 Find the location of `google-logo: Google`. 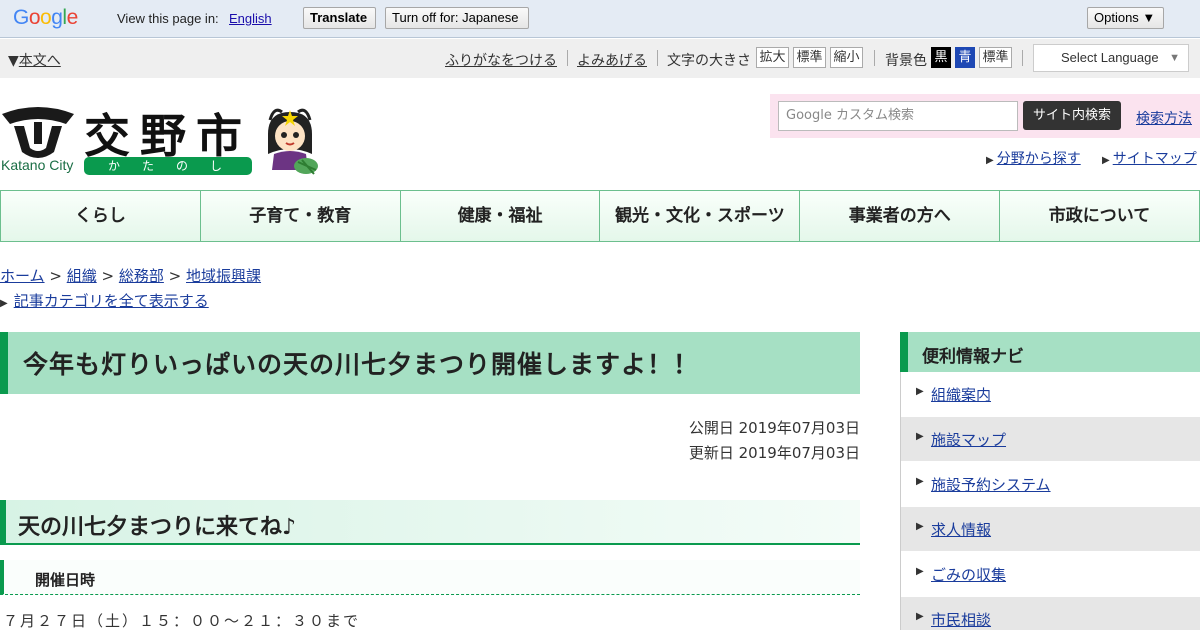

google-logo: Google is located at coordinates (45, 17).